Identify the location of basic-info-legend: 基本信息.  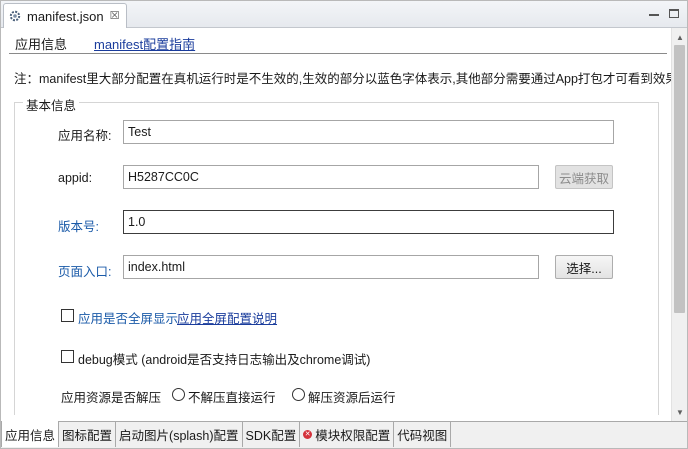
(51, 104).